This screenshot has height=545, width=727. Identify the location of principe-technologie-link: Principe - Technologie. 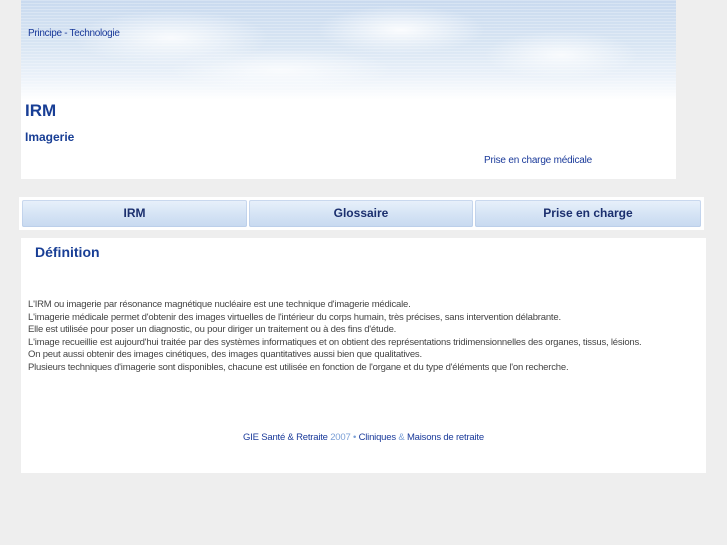
(74, 33).